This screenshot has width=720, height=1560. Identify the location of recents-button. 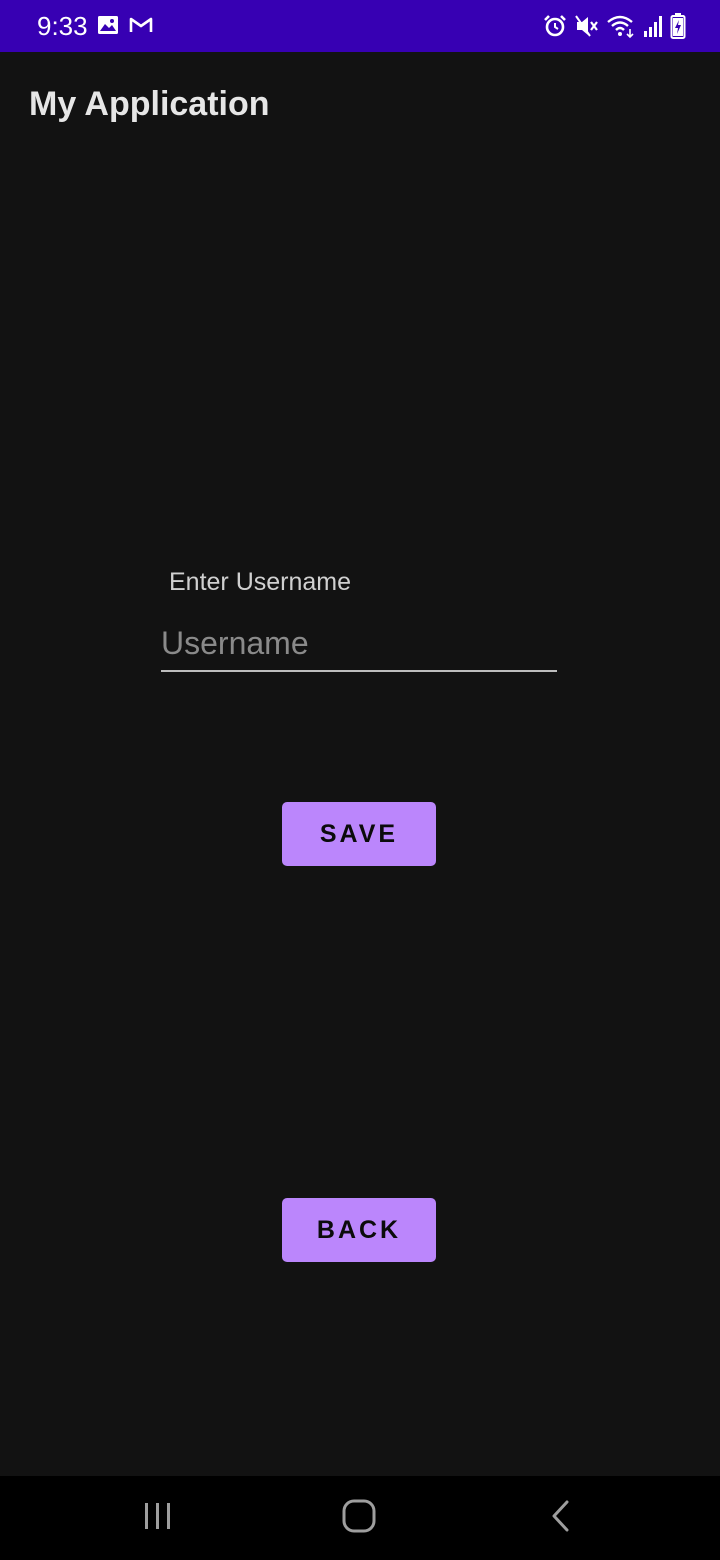
(158, 1518).